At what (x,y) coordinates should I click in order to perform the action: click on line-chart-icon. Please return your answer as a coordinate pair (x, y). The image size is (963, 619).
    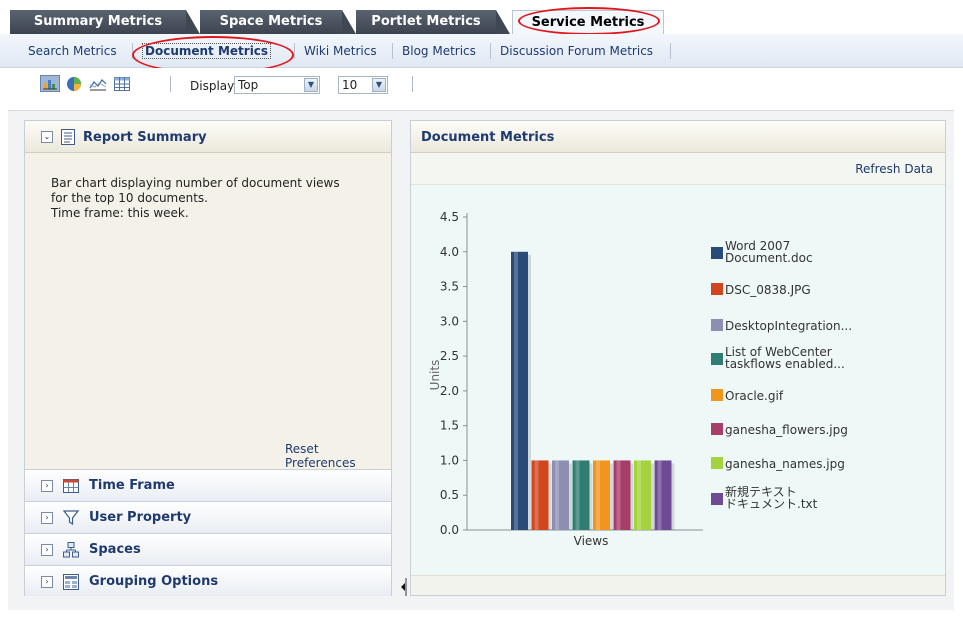
    Looking at the image, I should click on (98, 83).